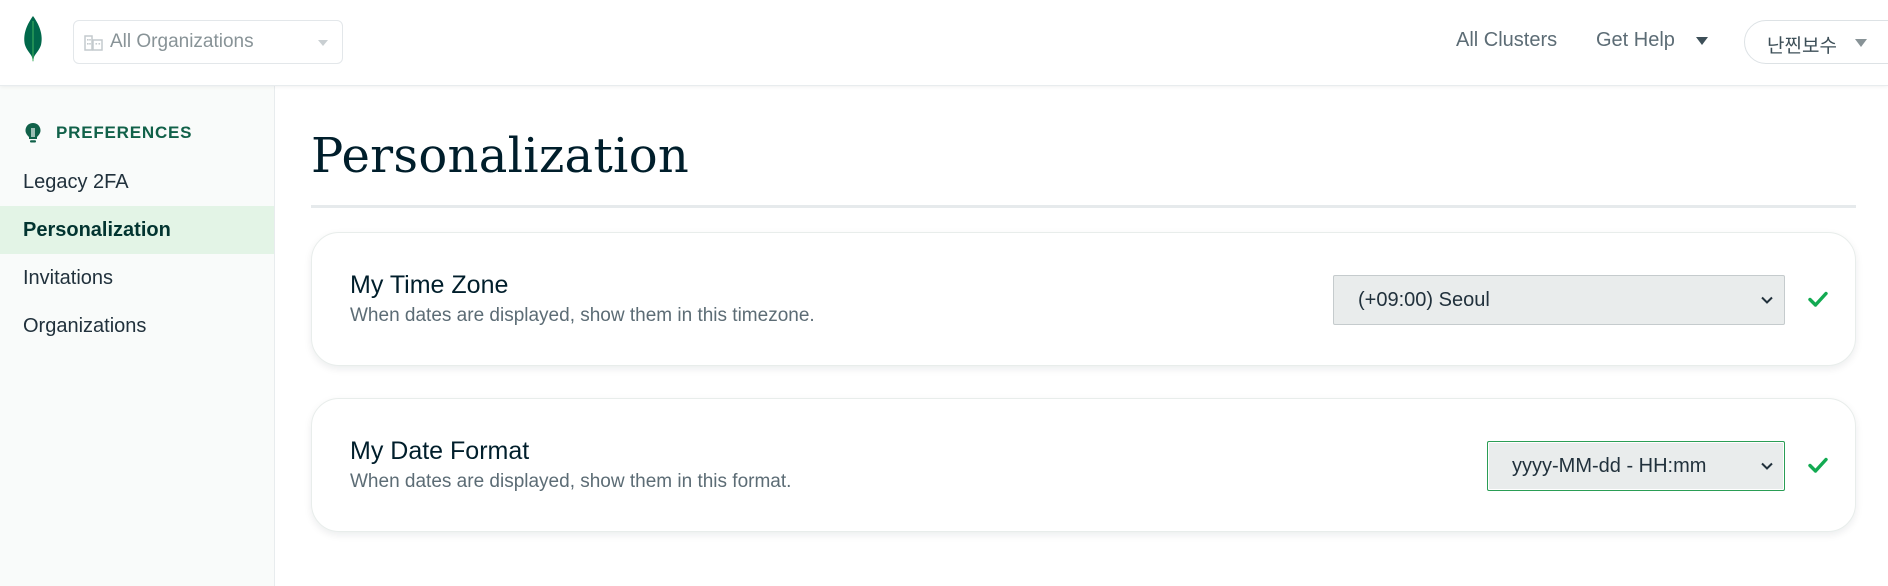 This screenshot has height=586, width=1888. Describe the element at coordinates (137, 278) in the screenshot. I see `sidebar-item-invitations: Invitations` at that location.